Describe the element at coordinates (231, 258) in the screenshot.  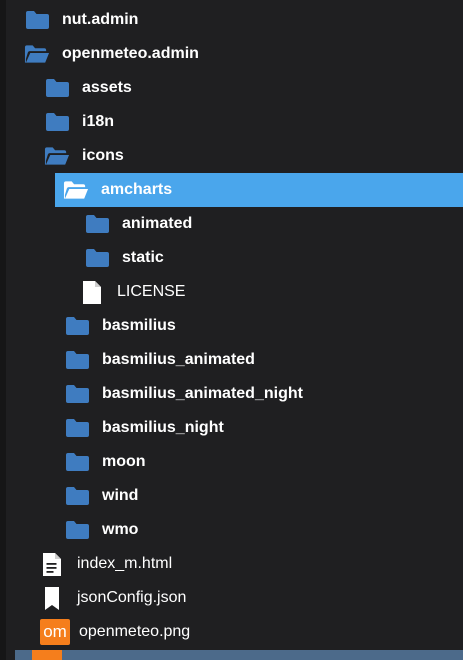
I see `tree-folder-row: static` at that location.